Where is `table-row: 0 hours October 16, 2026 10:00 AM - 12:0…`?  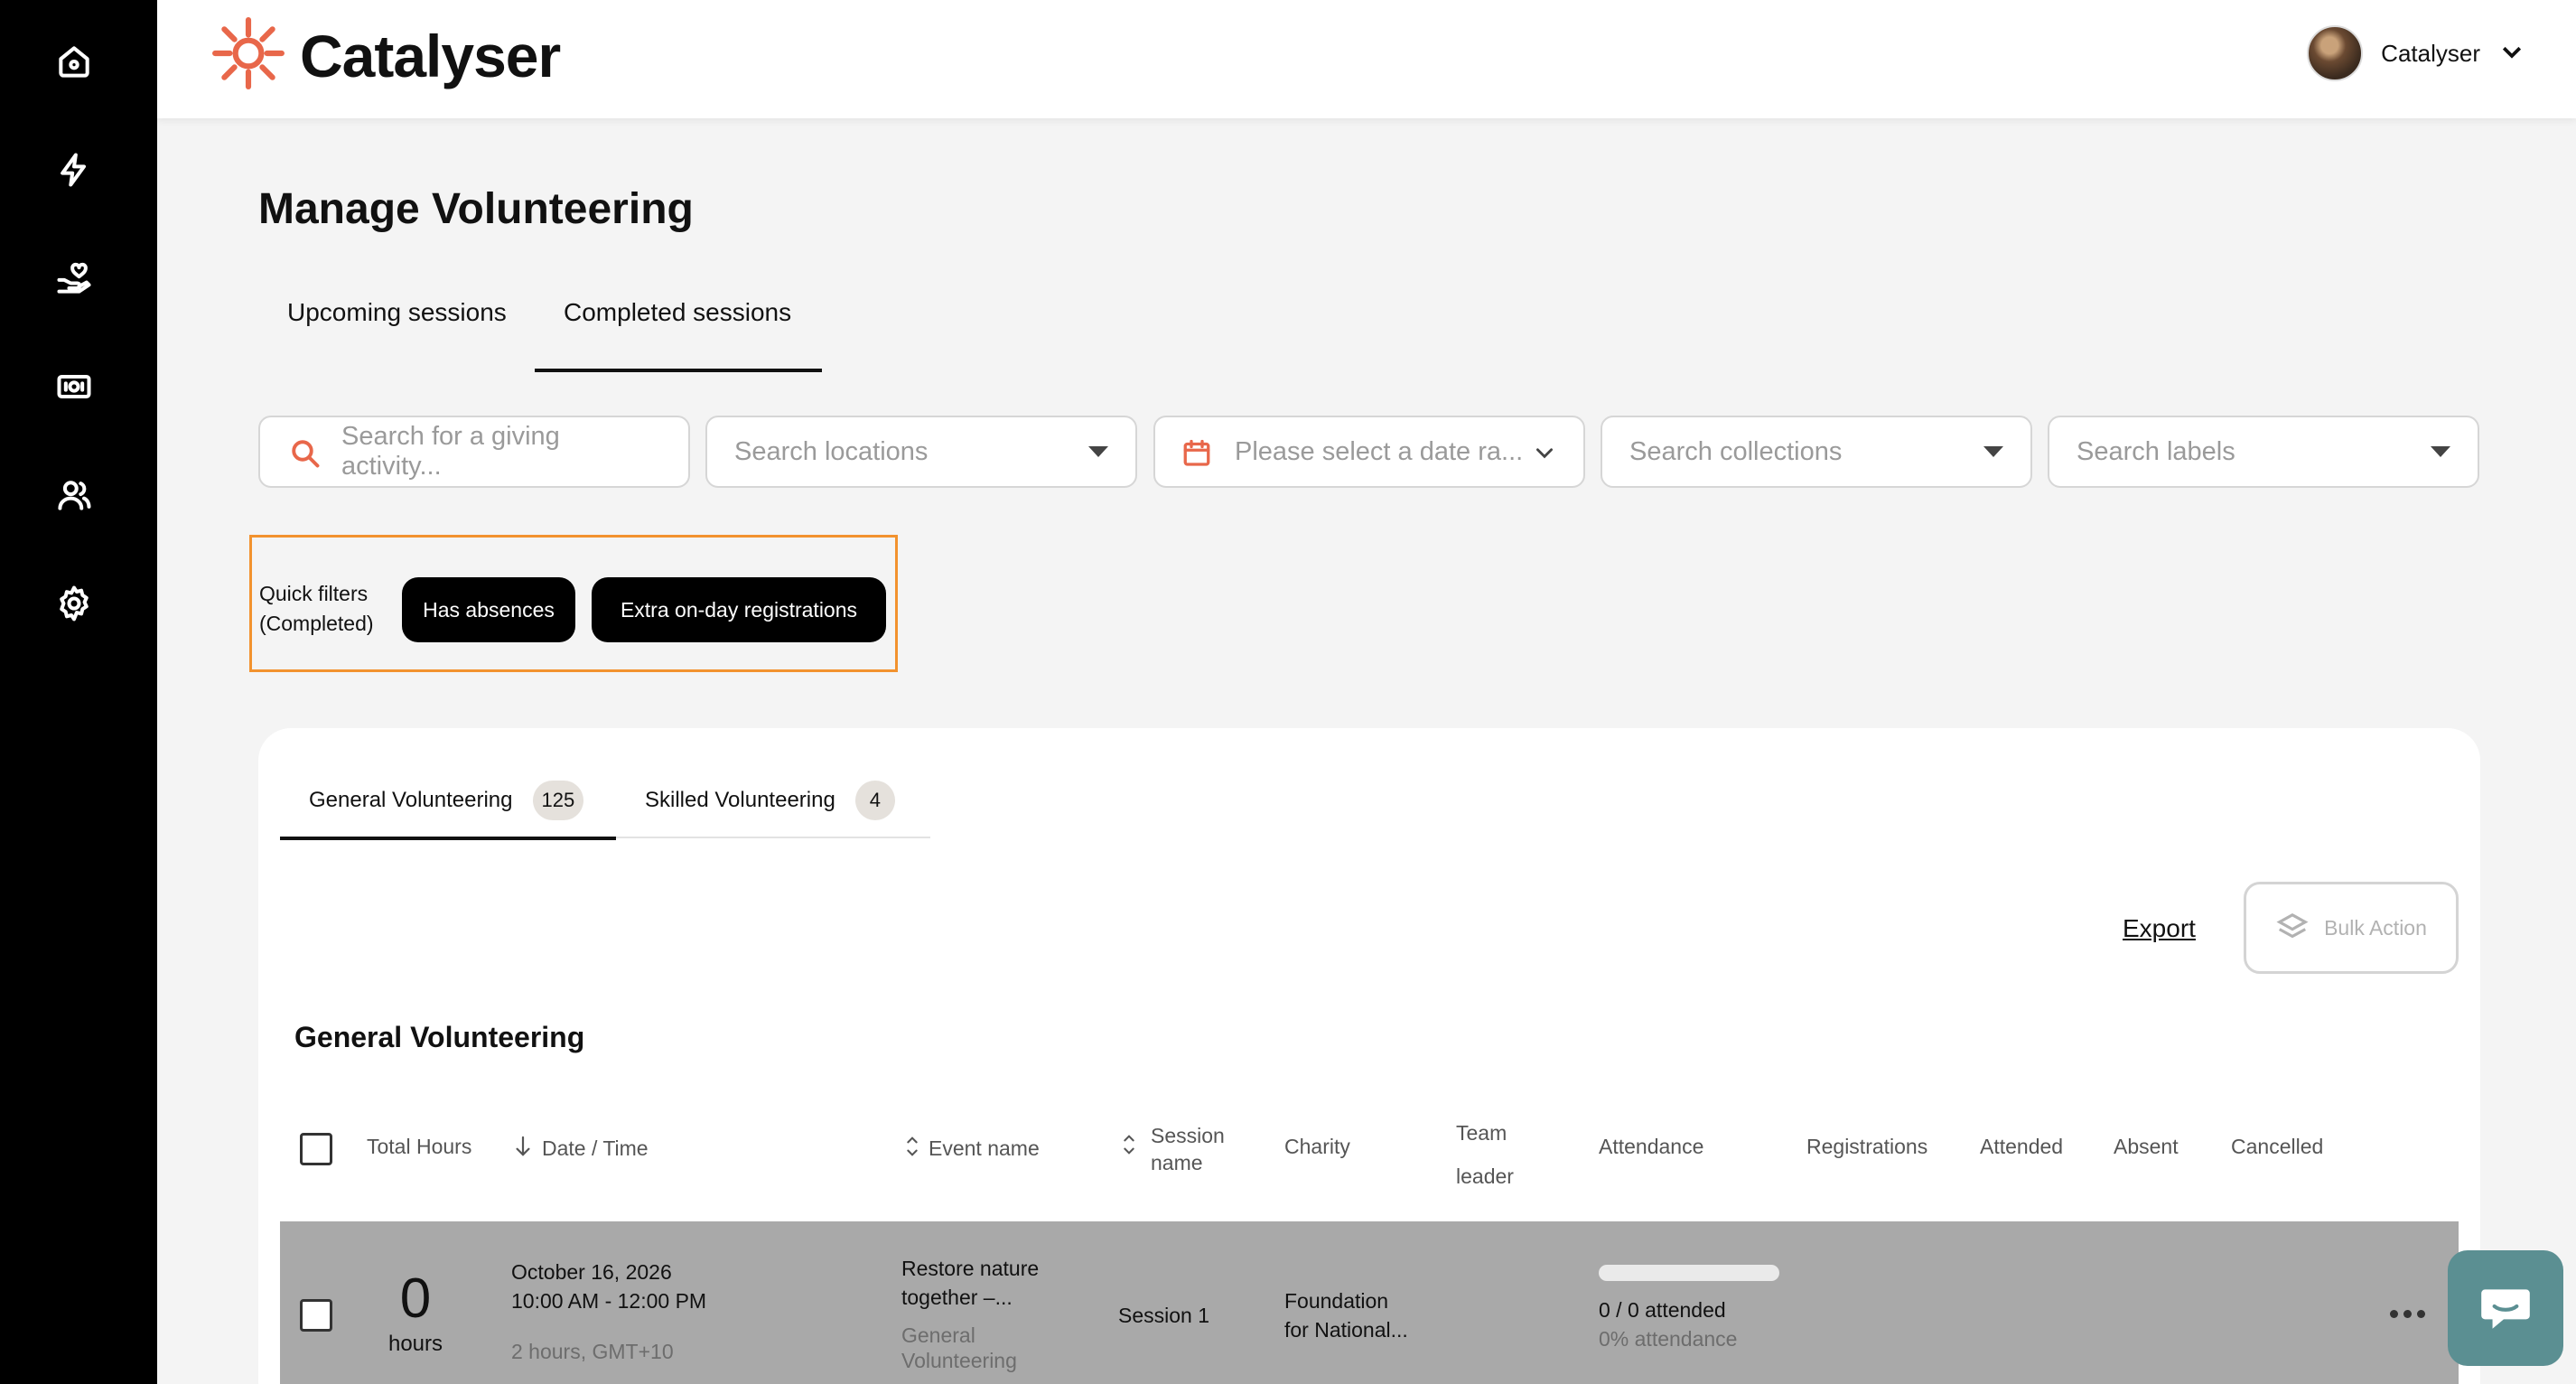
table-row: 0 hours October 16, 2026 10:00 AM - 12:0… is located at coordinates (1369, 1302).